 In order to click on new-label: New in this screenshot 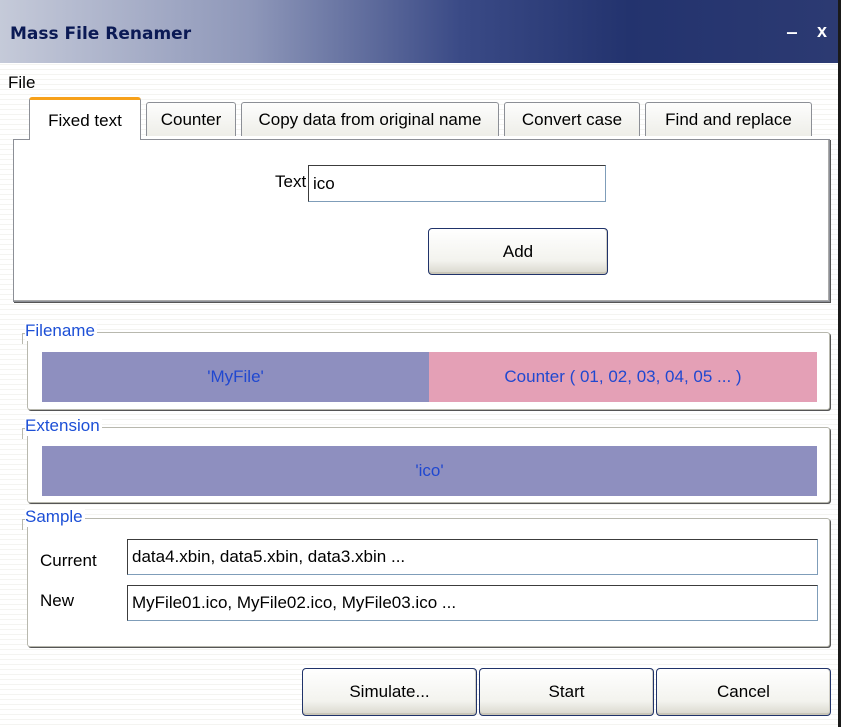, I will do `click(57, 600)`.